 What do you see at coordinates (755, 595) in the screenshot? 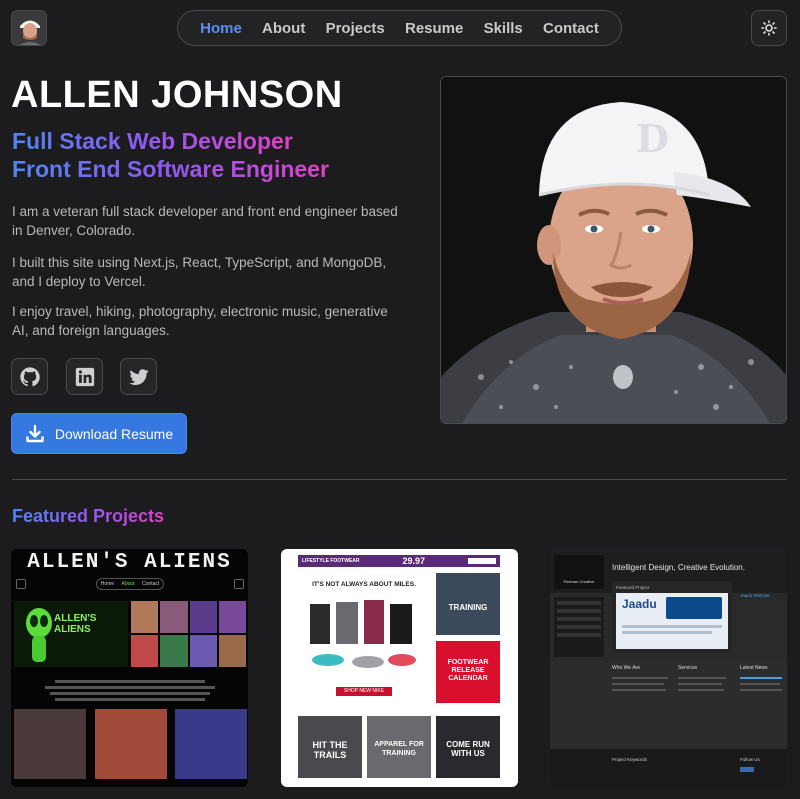
I see `jaadu-link: Jaadu Website` at bounding box center [755, 595].